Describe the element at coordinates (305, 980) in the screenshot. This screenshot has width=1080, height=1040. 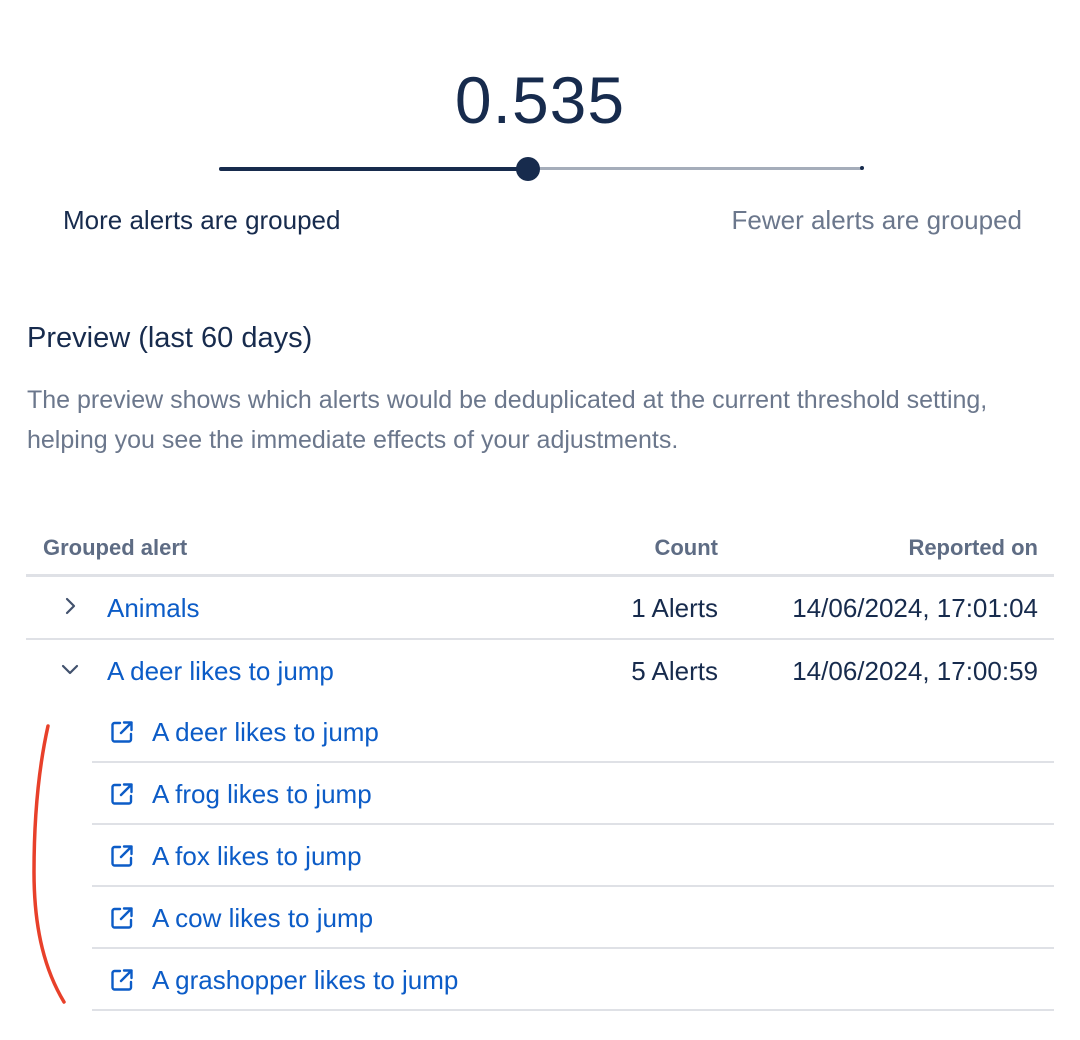
I see `child-alert-link: A grashopper likes to jump` at that location.